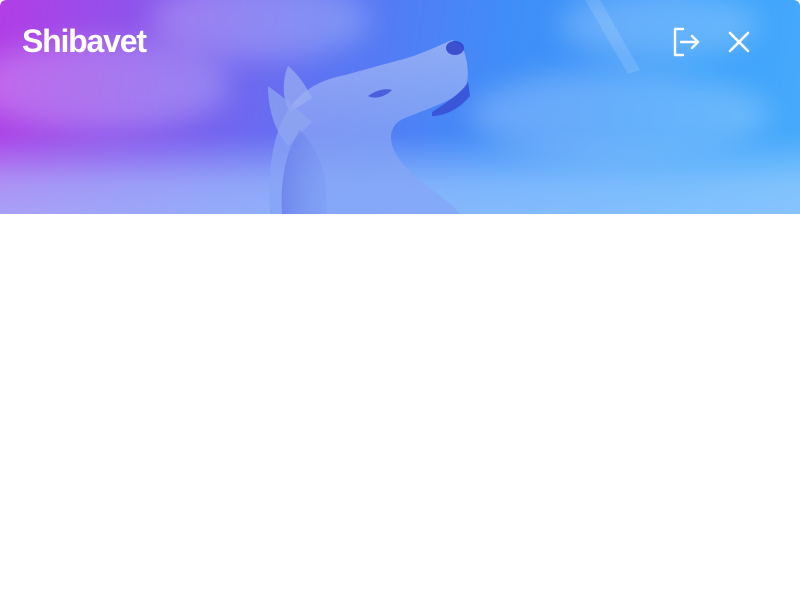 The width and height of the screenshot is (800, 600). I want to click on close-icon, so click(739, 42).